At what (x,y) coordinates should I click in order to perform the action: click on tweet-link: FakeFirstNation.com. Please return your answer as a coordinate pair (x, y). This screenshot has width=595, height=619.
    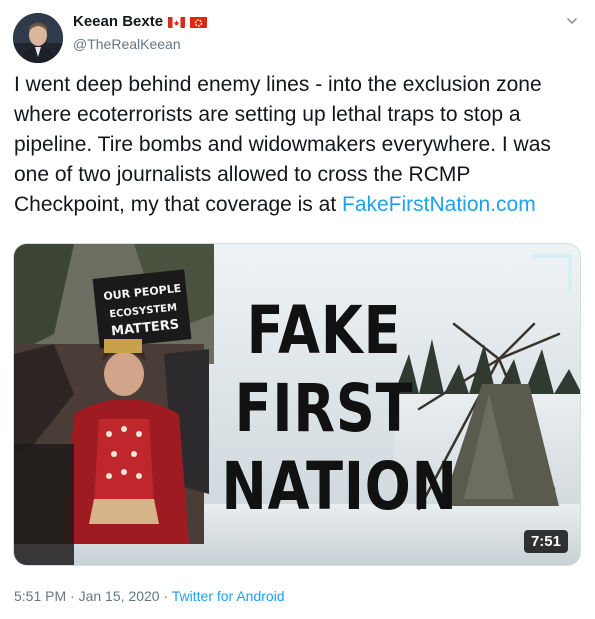
    Looking at the image, I should click on (439, 204).